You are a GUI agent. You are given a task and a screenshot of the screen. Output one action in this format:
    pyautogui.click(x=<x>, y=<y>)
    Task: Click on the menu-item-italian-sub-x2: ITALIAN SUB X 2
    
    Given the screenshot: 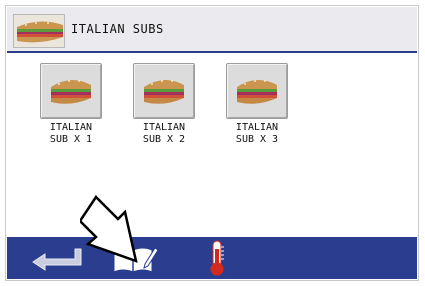 What is the action you would take?
    pyautogui.click(x=164, y=104)
    